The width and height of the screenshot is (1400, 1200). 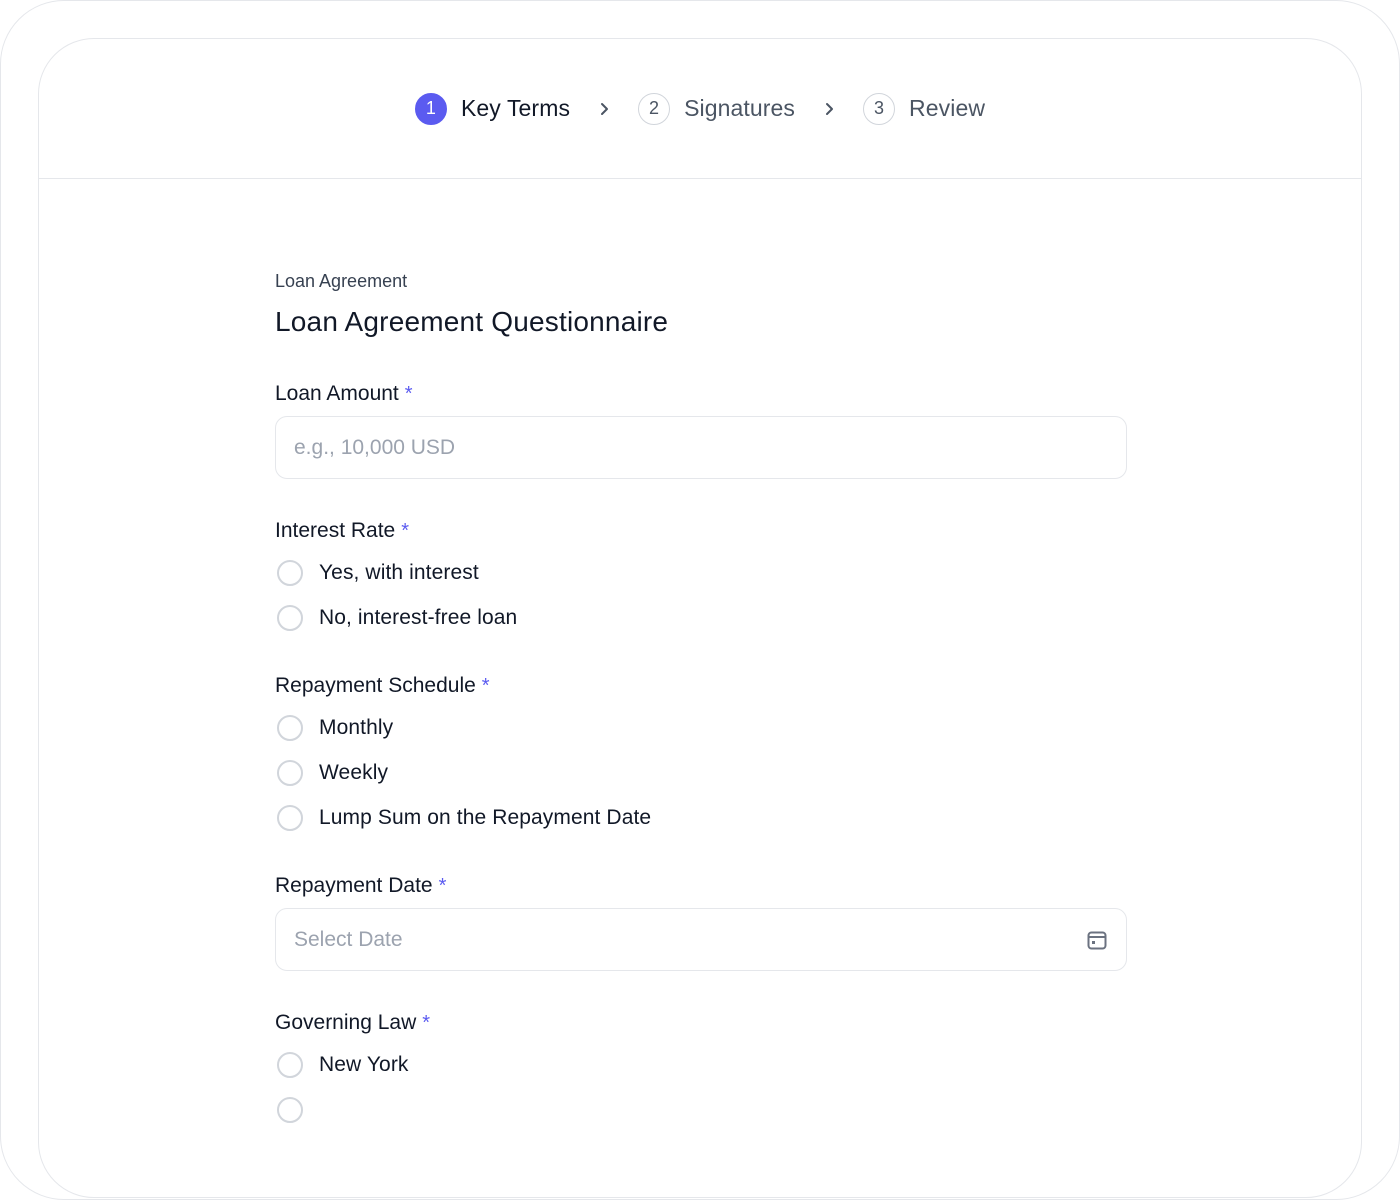 What do you see at coordinates (879, 108) in the screenshot?
I see `step-number: 3` at bounding box center [879, 108].